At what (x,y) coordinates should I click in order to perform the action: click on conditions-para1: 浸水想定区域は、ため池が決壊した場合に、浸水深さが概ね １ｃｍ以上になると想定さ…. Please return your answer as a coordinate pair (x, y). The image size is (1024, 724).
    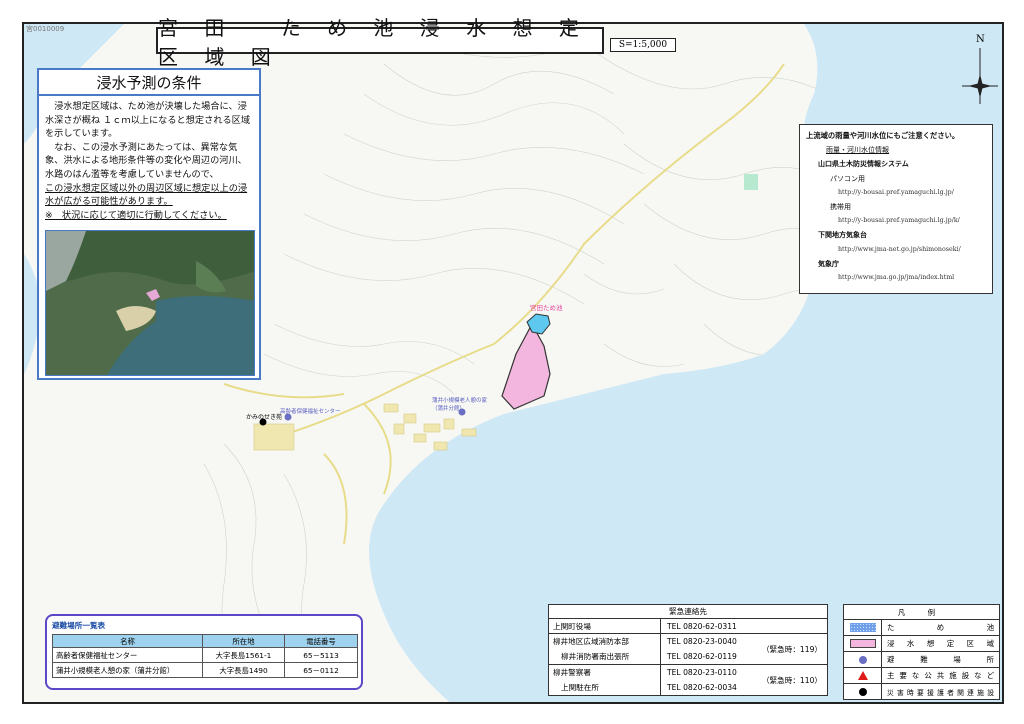
    Looking at the image, I should click on (148, 120).